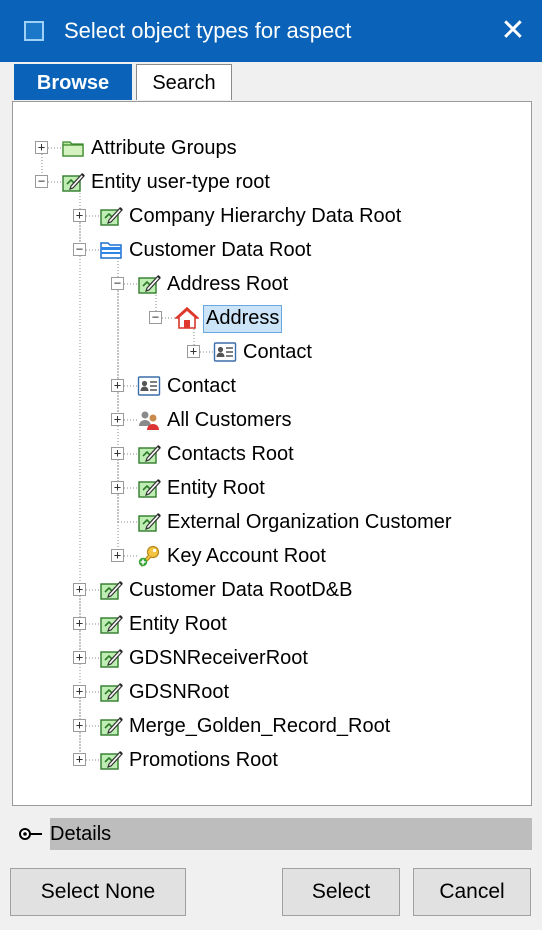 This screenshot has height=930, width=542. What do you see at coordinates (81, 834) in the screenshot?
I see `details-label: Details` at bounding box center [81, 834].